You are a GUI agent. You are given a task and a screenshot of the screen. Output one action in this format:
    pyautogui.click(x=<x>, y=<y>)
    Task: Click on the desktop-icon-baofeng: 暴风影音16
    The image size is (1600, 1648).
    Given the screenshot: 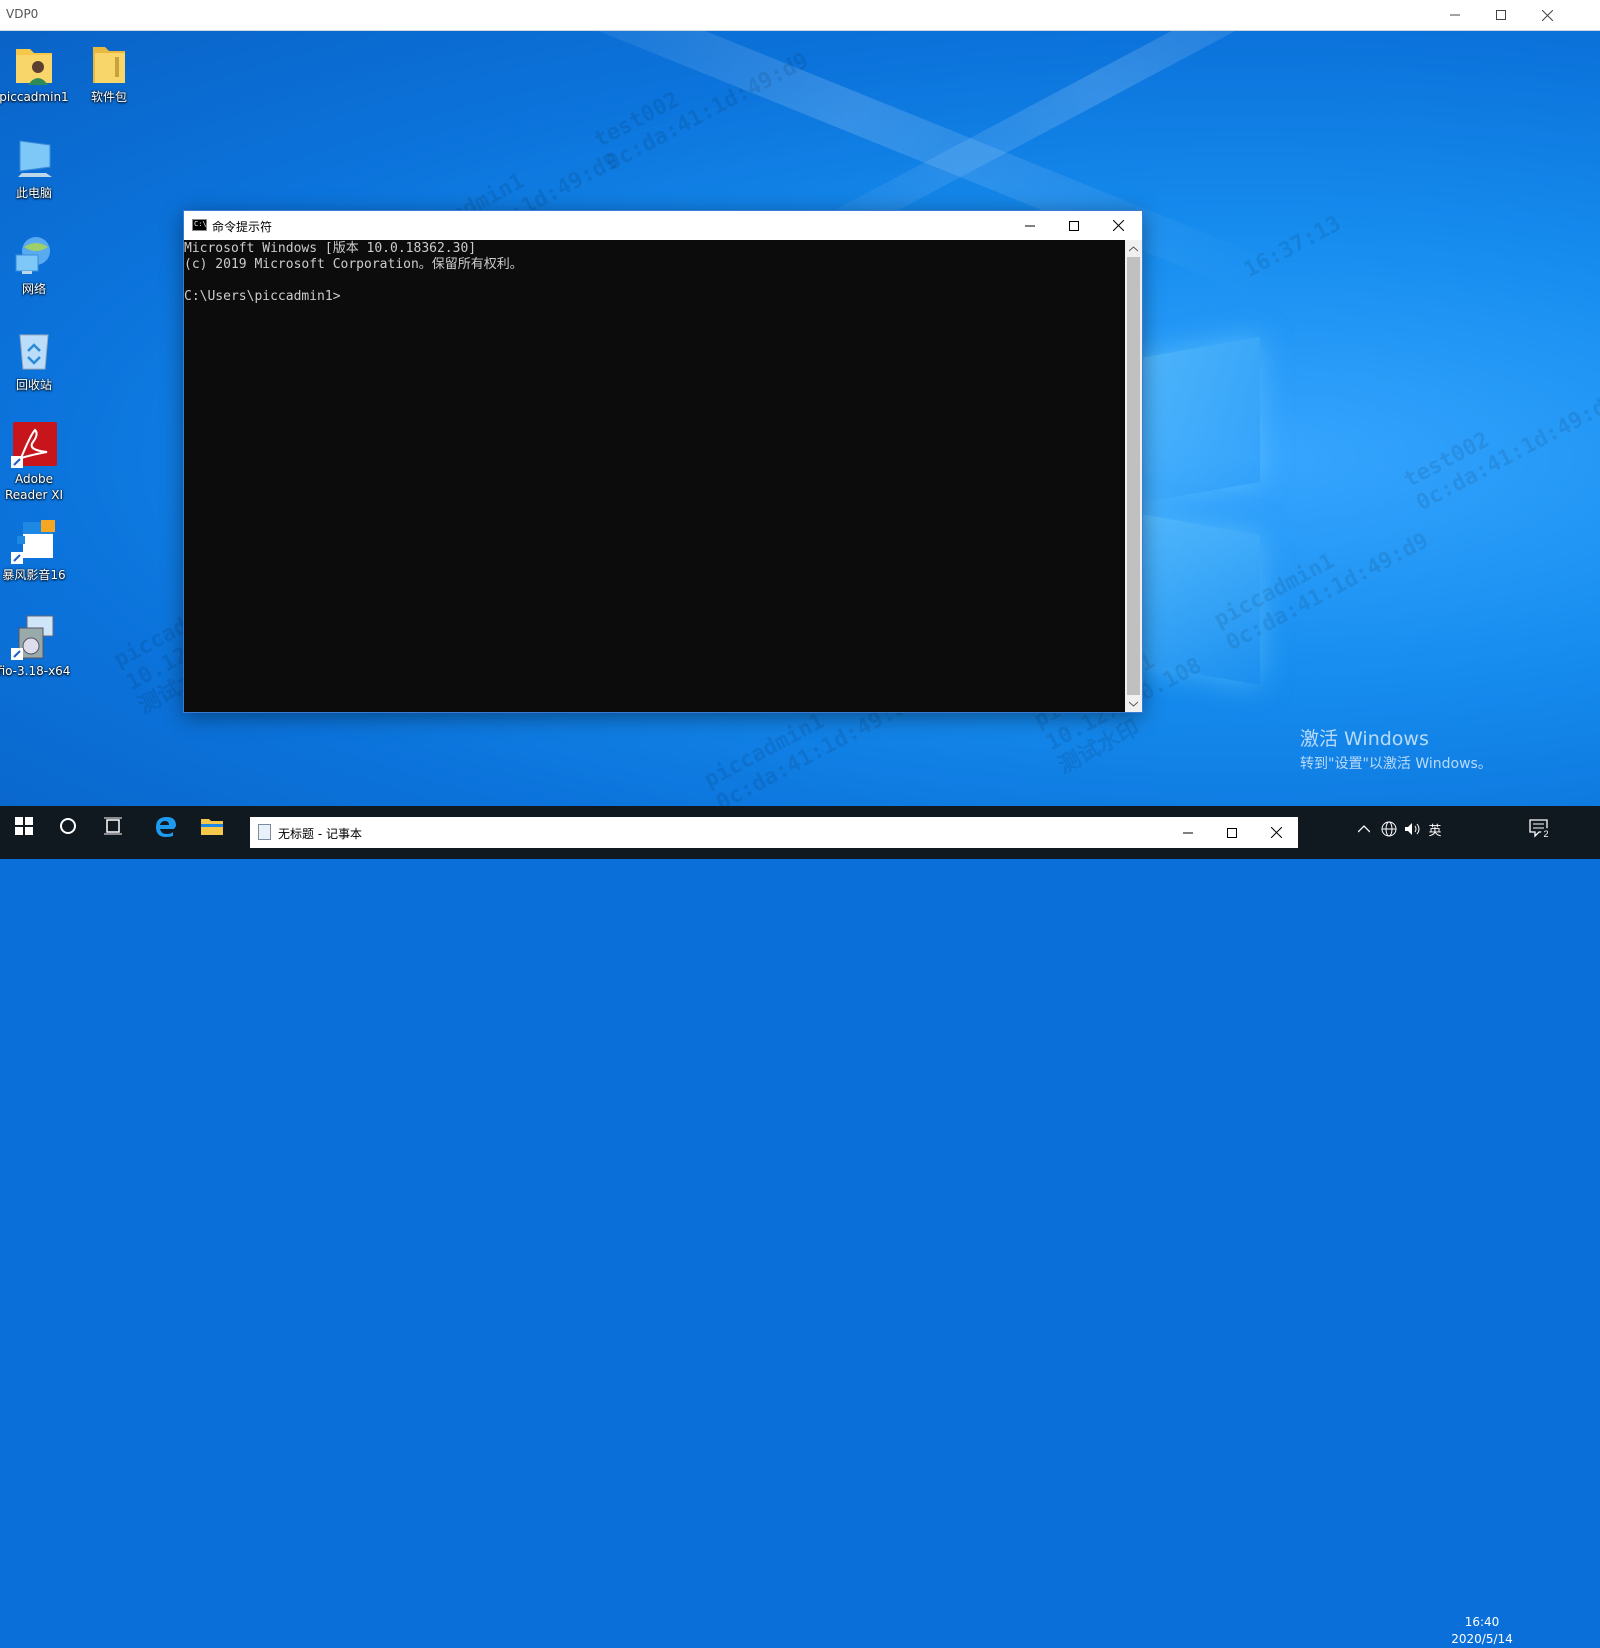 What is the action you would take?
    pyautogui.click(x=35, y=550)
    